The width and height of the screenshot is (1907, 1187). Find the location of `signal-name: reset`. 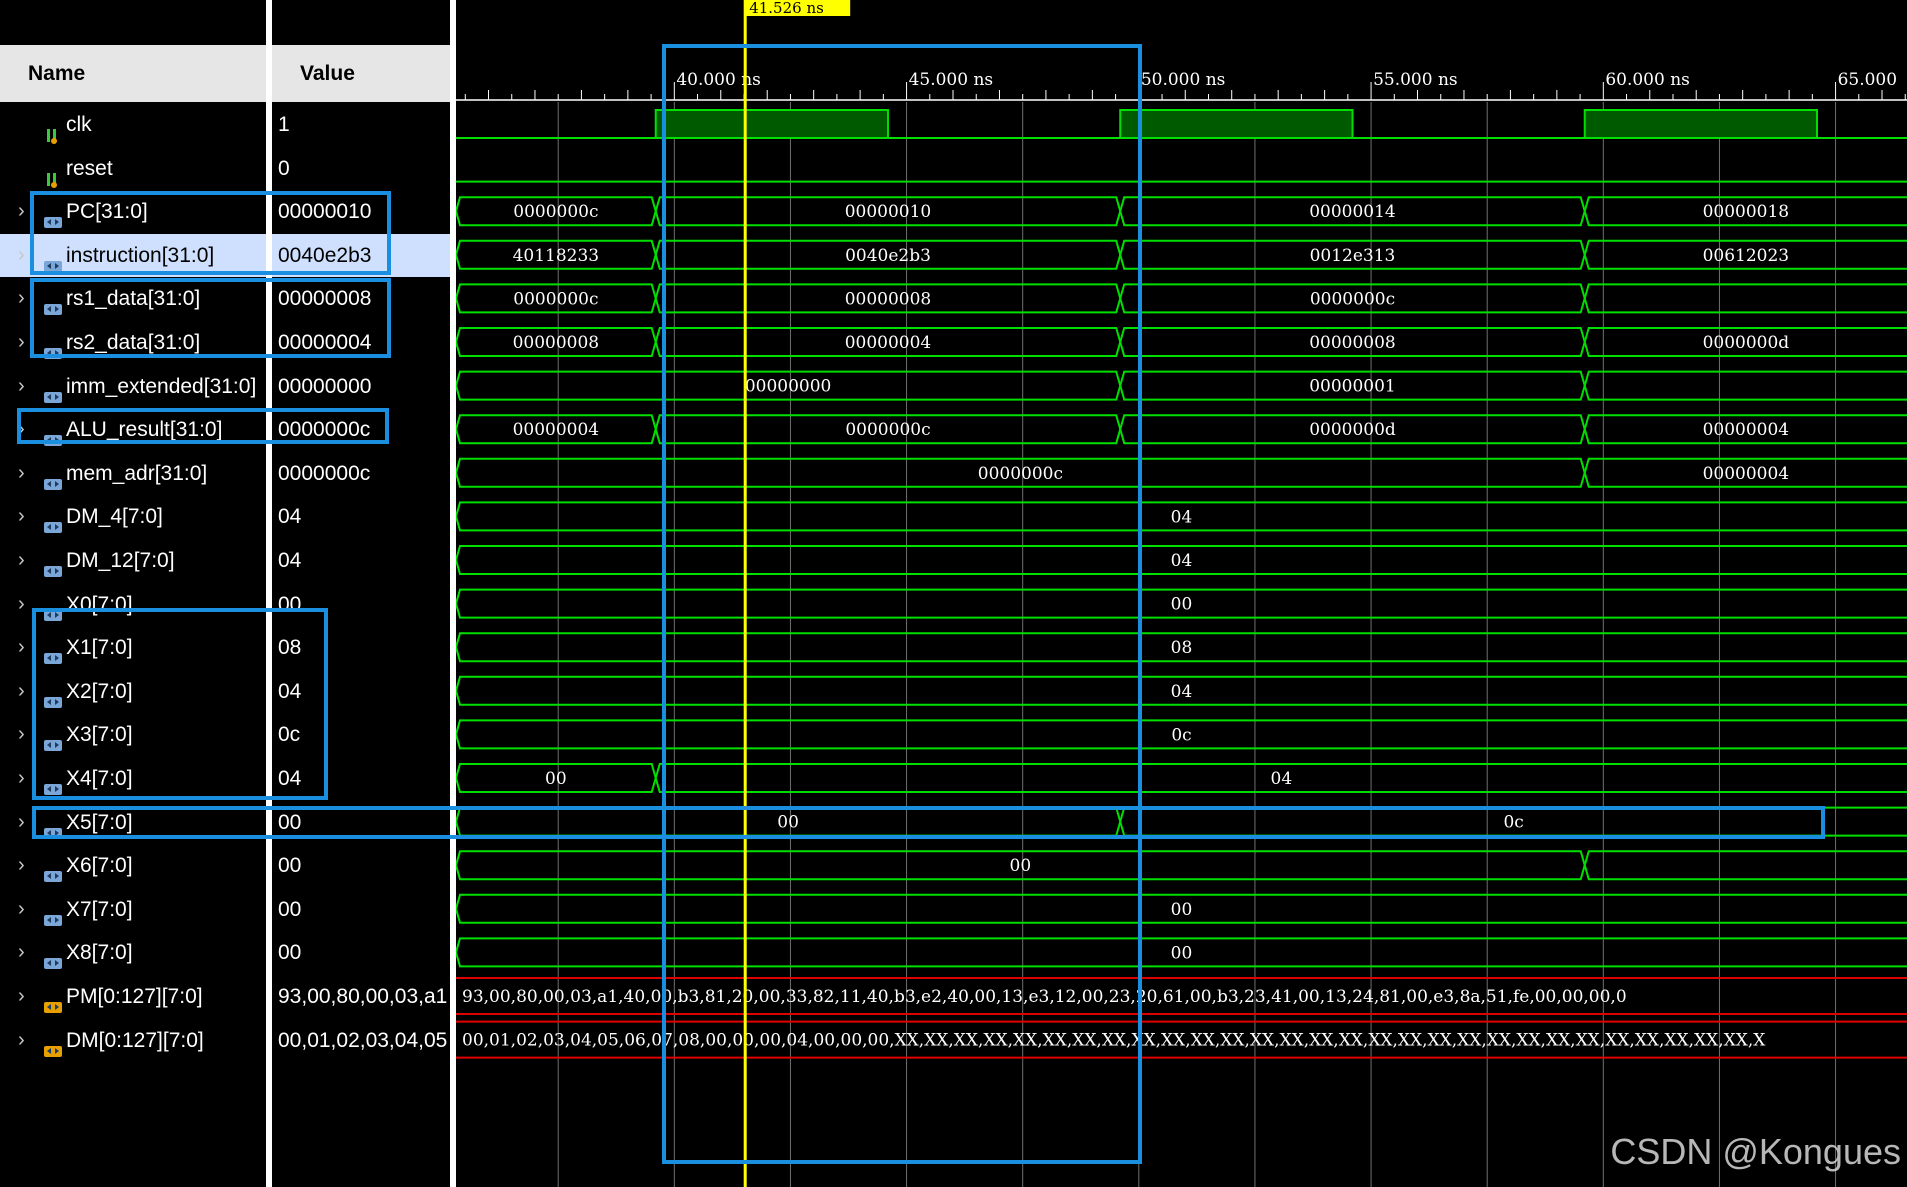

signal-name: reset is located at coordinates (89, 168).